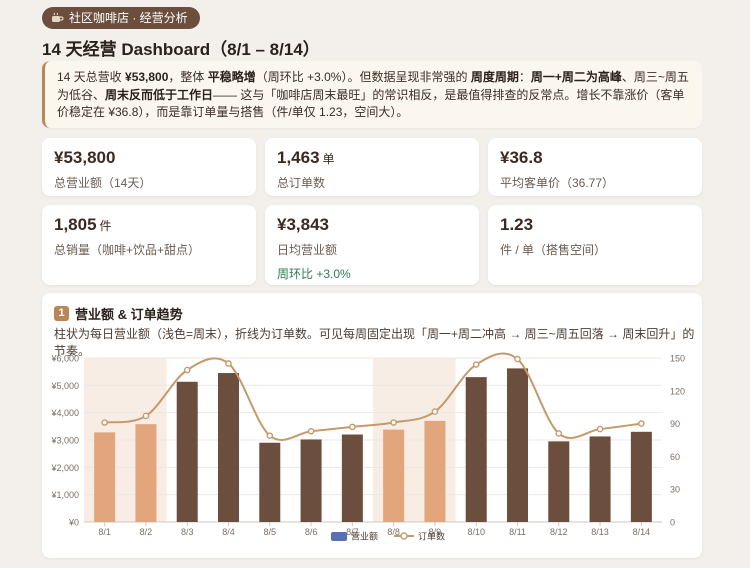 The height and width of the screenshot is (568, 750). Describe the element at coordinates (91, 77) in the screenshot. I see `summary-text: 14 天总营收` at that location.